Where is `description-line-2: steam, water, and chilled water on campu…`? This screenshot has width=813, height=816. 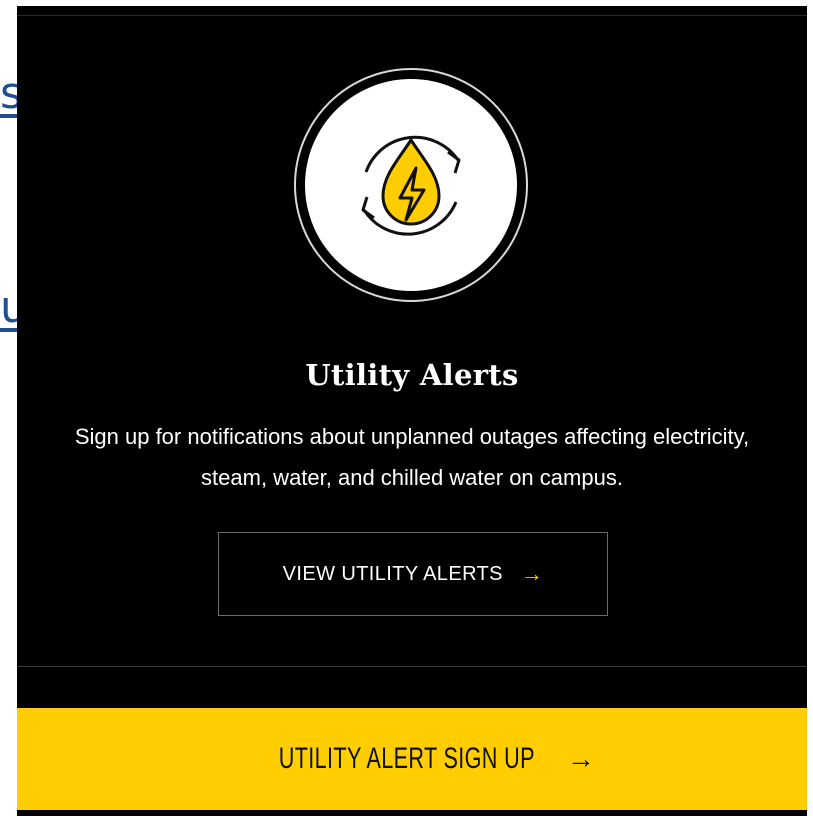
description-line-2: steam, water, and chilled water on campu… is located at coordinates (412, 477).